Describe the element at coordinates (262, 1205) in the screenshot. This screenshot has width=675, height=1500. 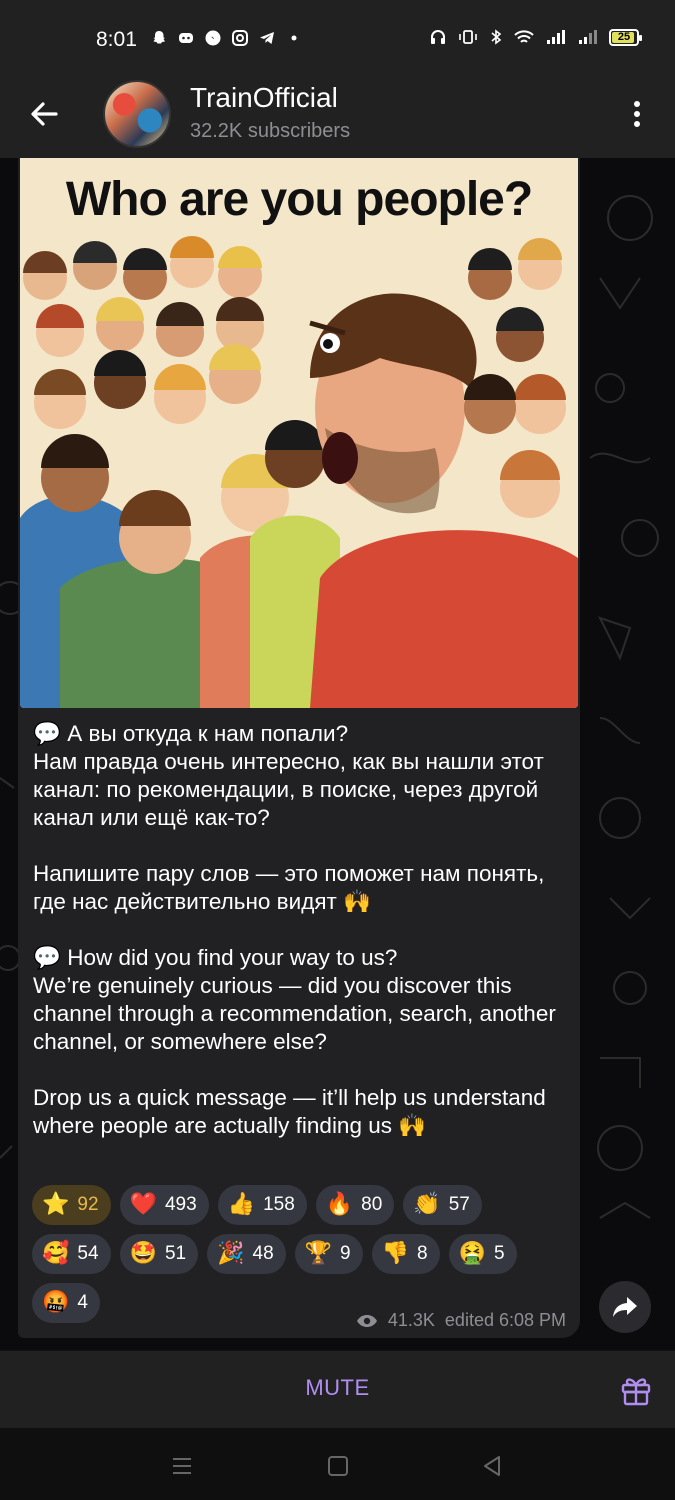
I see `reaction-thumbs-up: 👍 158` at that location.